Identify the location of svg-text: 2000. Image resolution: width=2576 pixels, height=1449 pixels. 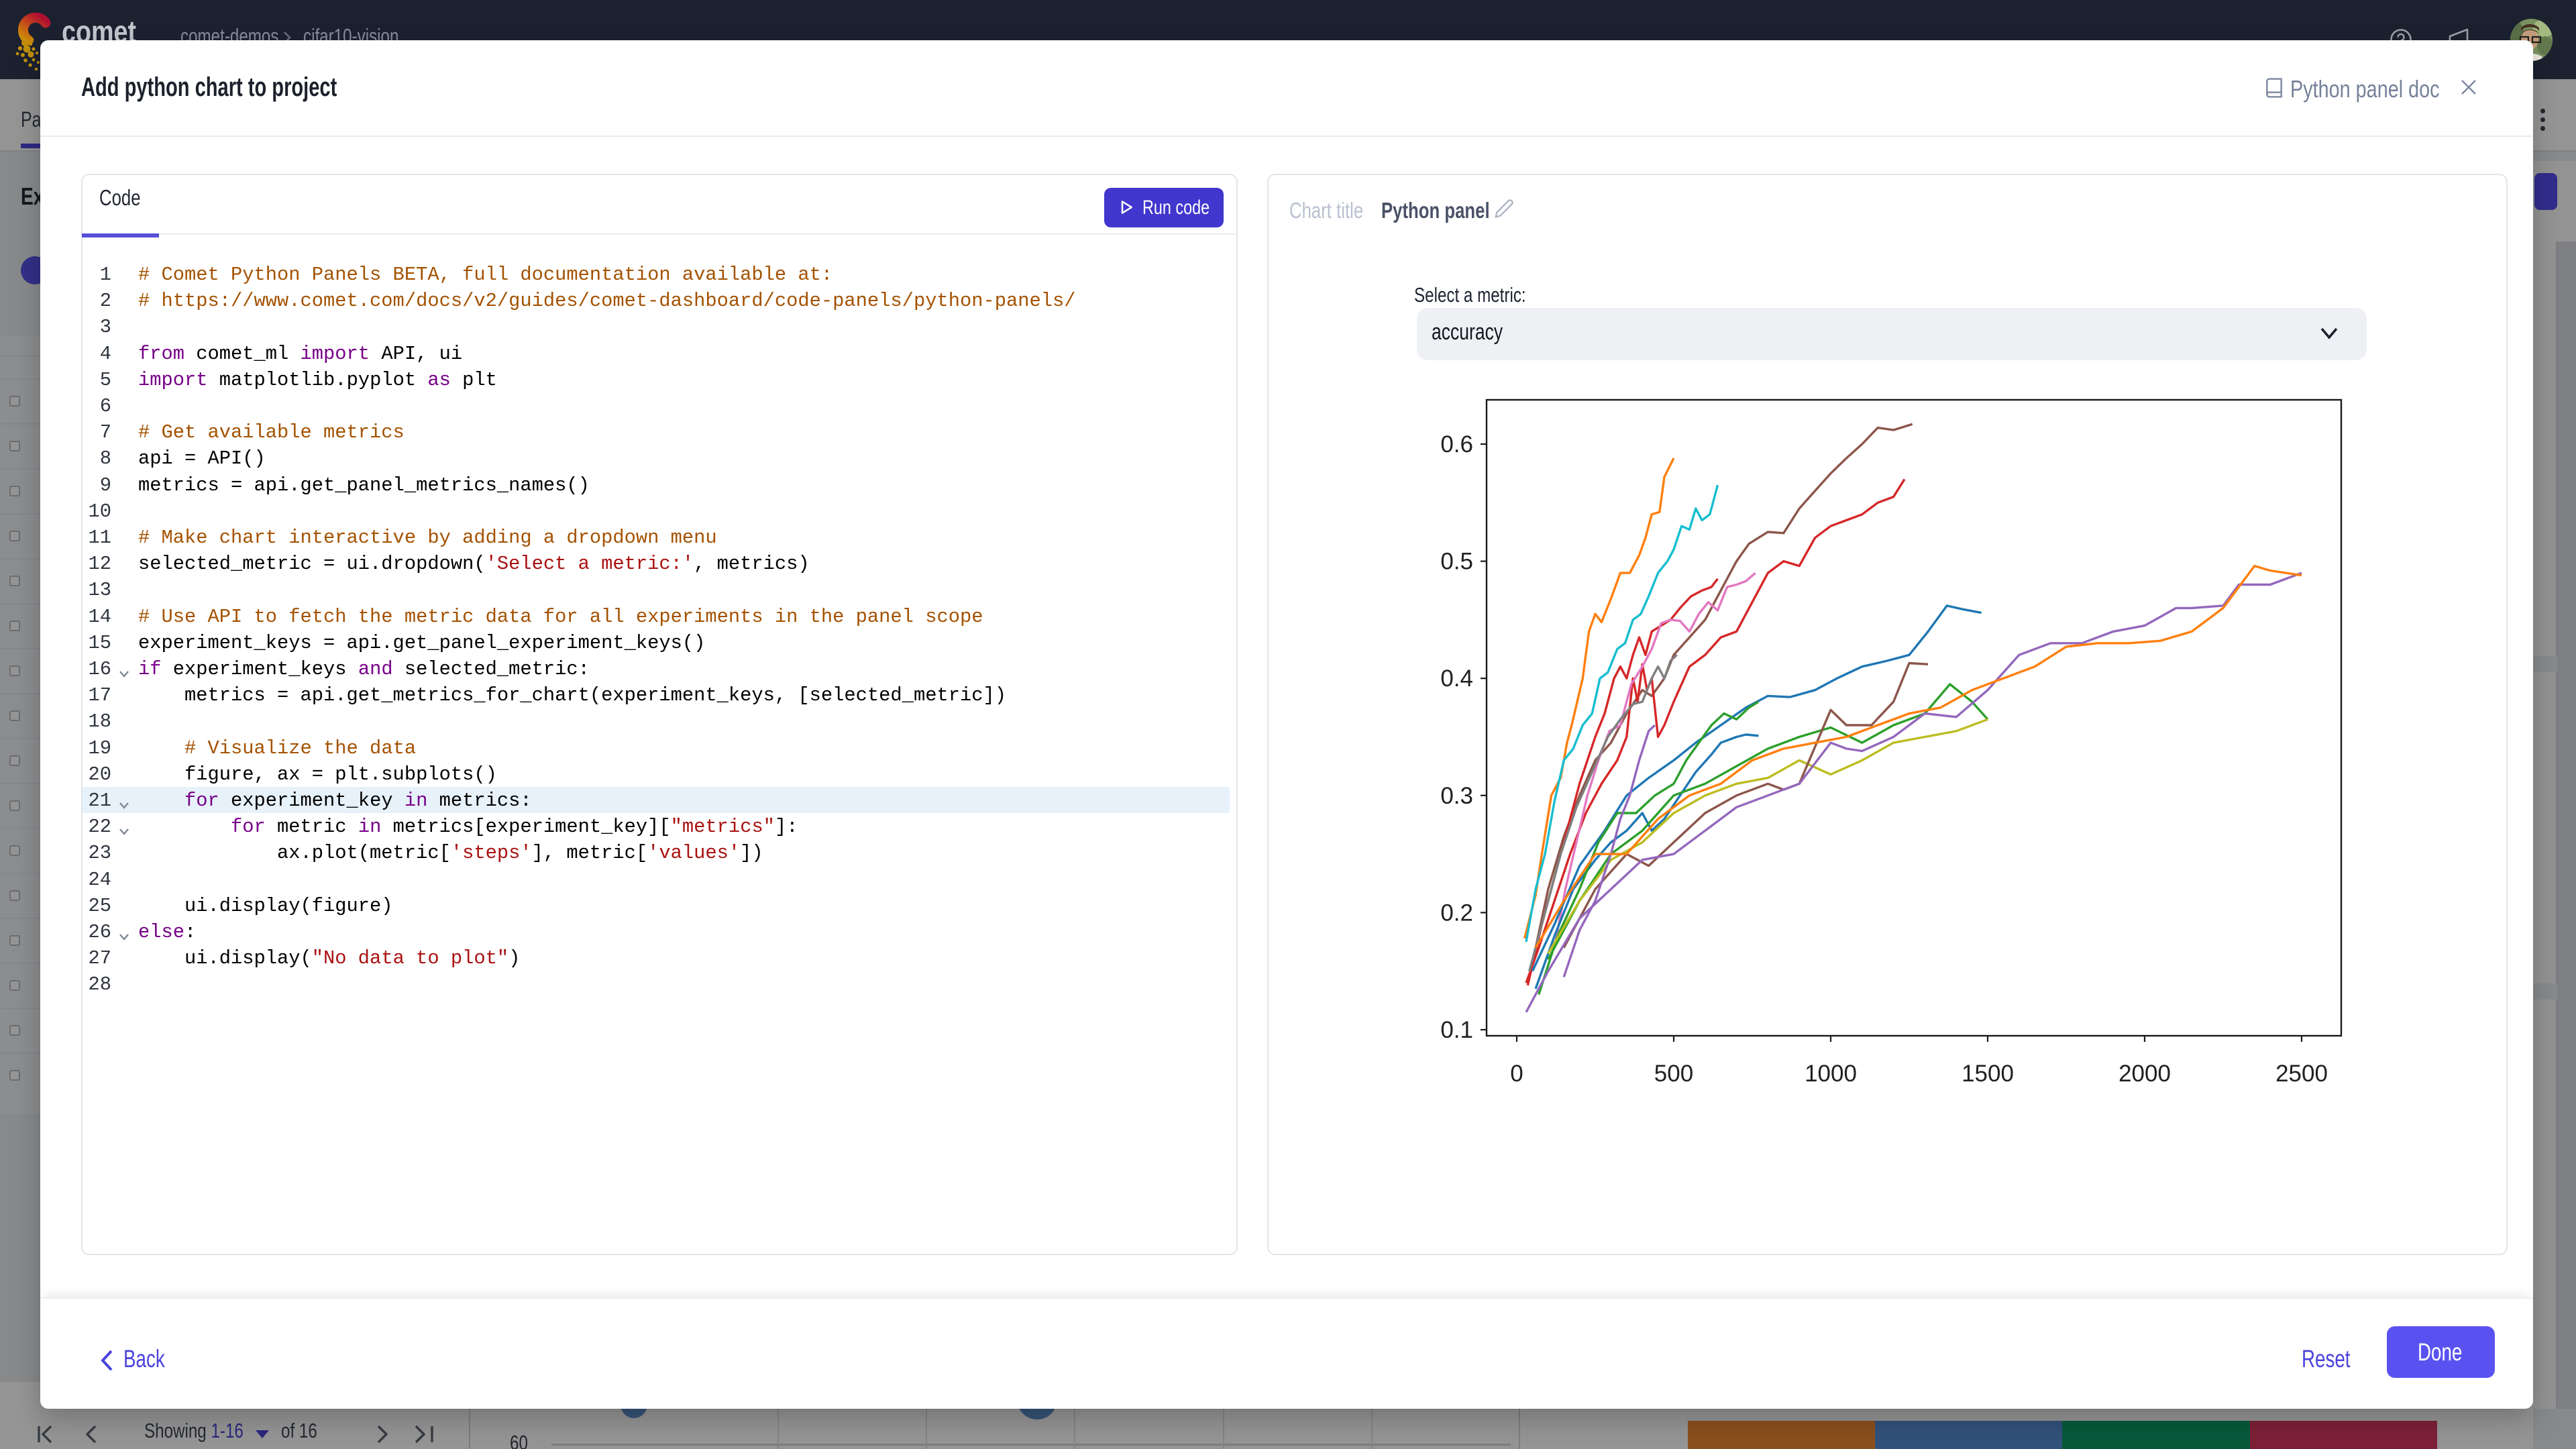
(2144, 1074).